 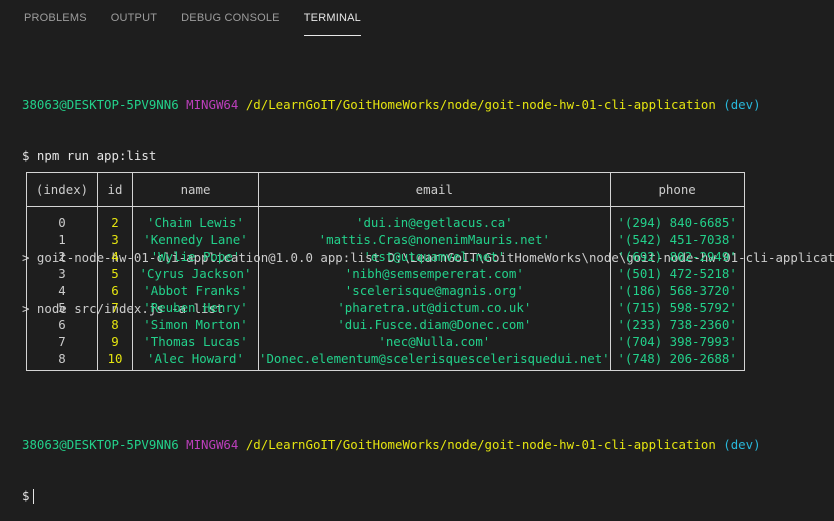 I want to click on cell-name: 'Alec Howard', so click(x=195, y=360).